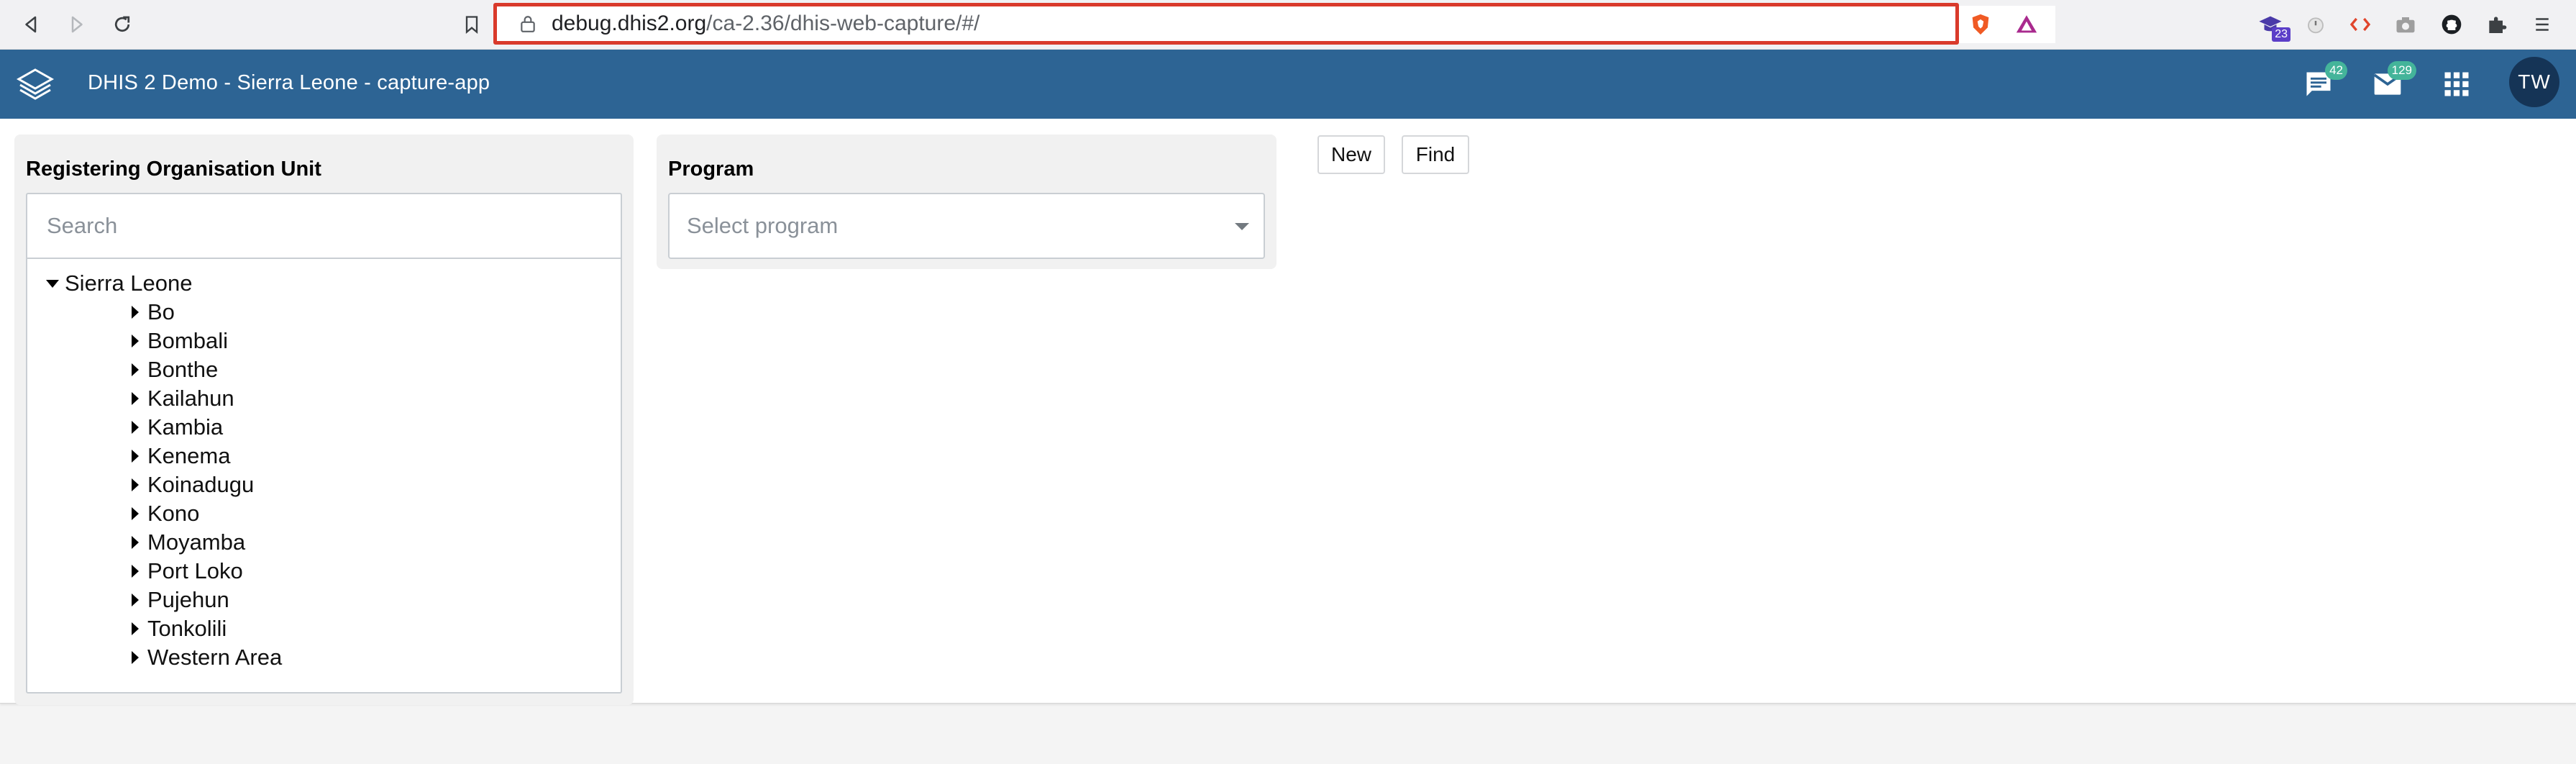 The image size is (2576, 764). Describe the element at coordinates (966, 226) in the screenshot. I see `program-select: Select program` at that location.